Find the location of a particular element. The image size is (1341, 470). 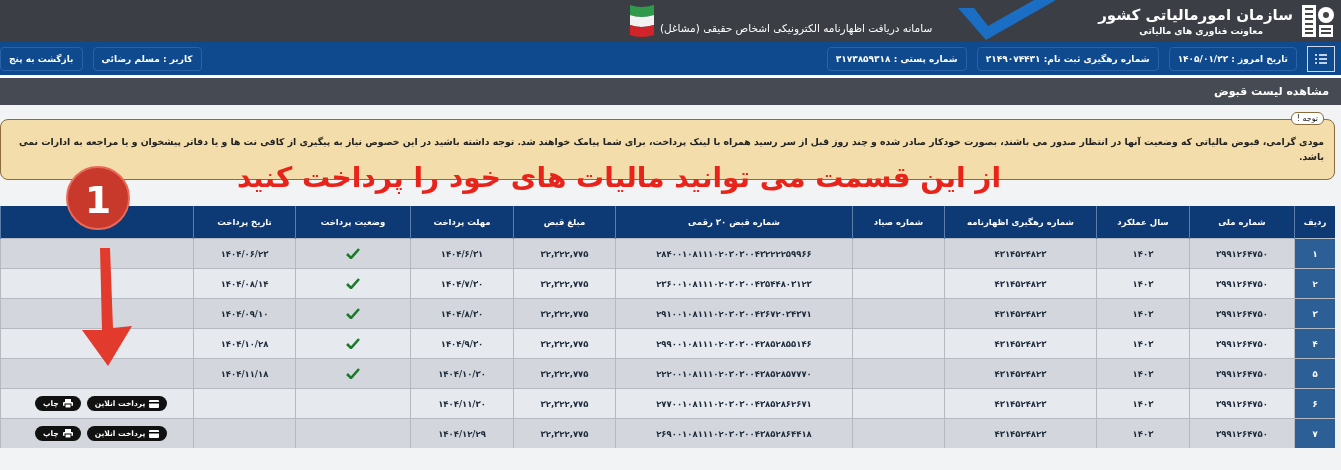

table-cell: ۱۴۰۴/۱۰/۲۸ is located at coordinates (244, 343).